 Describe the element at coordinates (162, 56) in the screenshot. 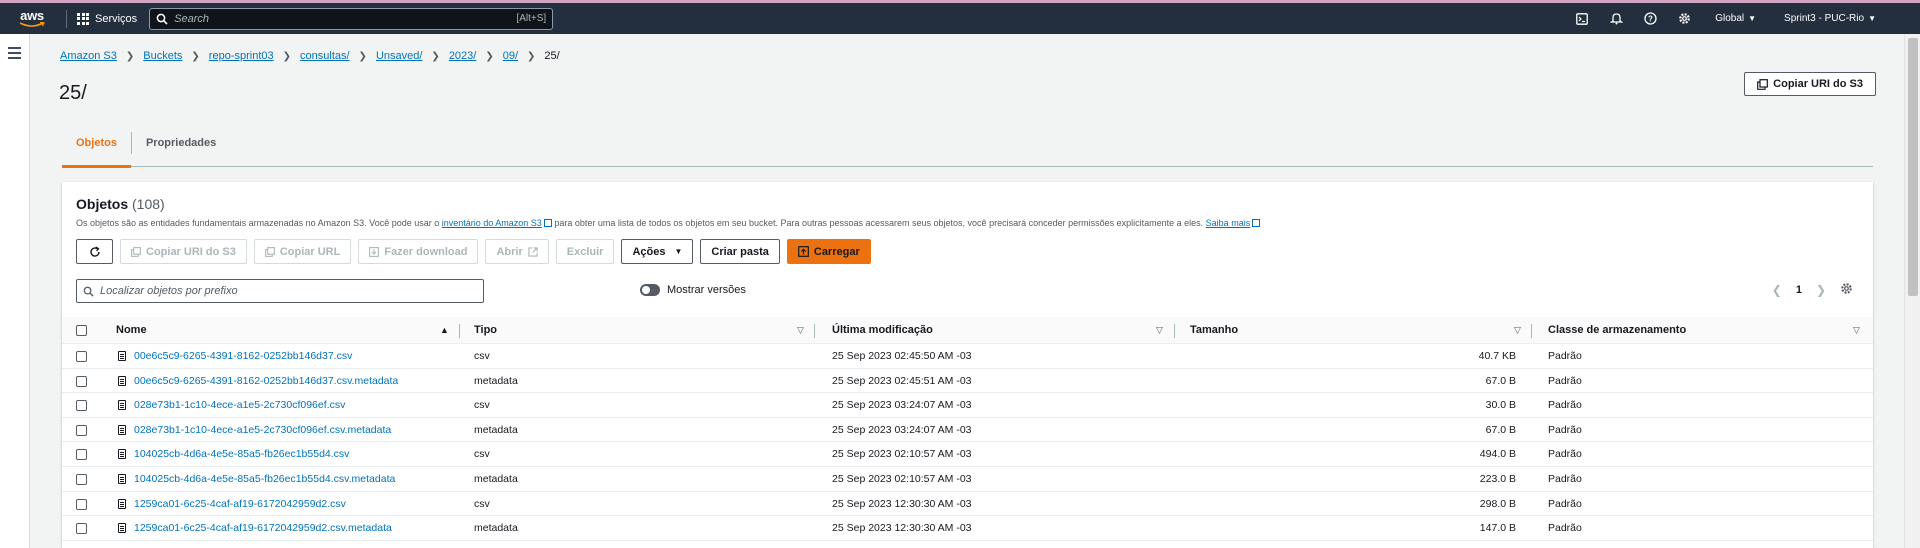

I see `breadcrumb-item: Buckets` at that location.